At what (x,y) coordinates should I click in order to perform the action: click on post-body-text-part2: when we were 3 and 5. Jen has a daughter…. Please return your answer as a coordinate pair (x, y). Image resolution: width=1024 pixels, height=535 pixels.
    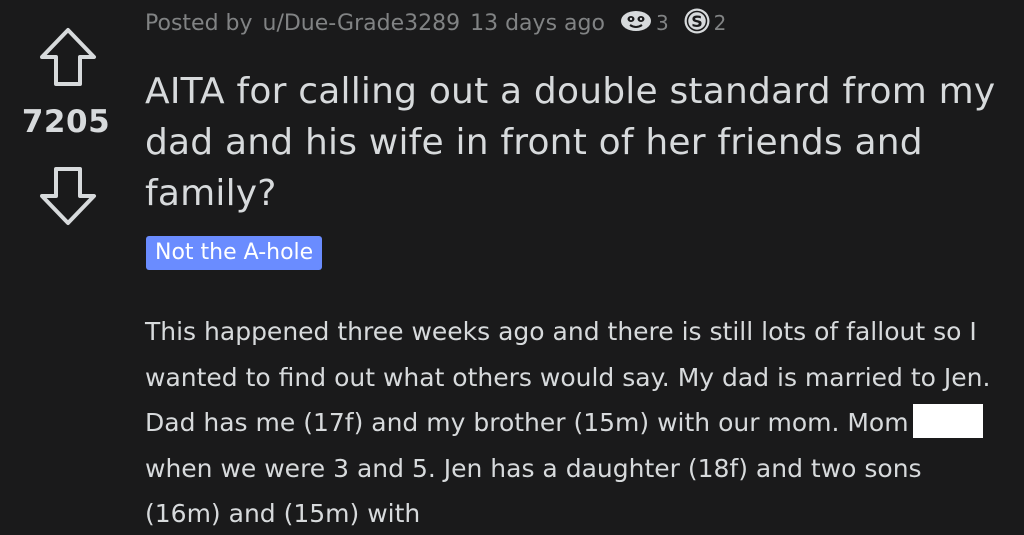
    Looking at the image, I should click on (533, 491).